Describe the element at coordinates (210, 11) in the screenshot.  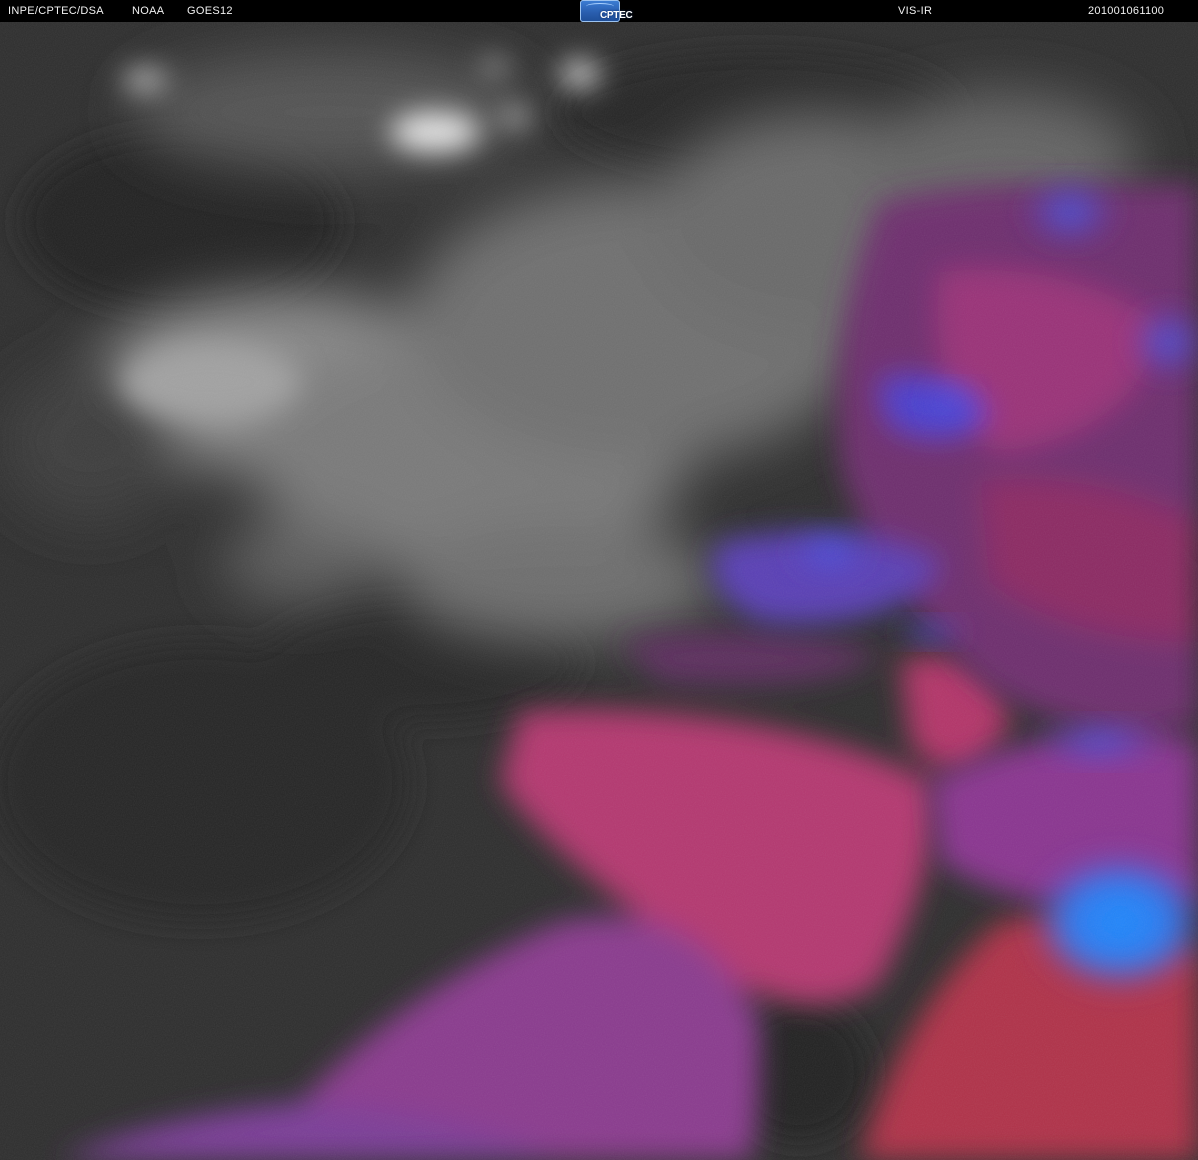
I see `satellite-label: GOES12` at that location.